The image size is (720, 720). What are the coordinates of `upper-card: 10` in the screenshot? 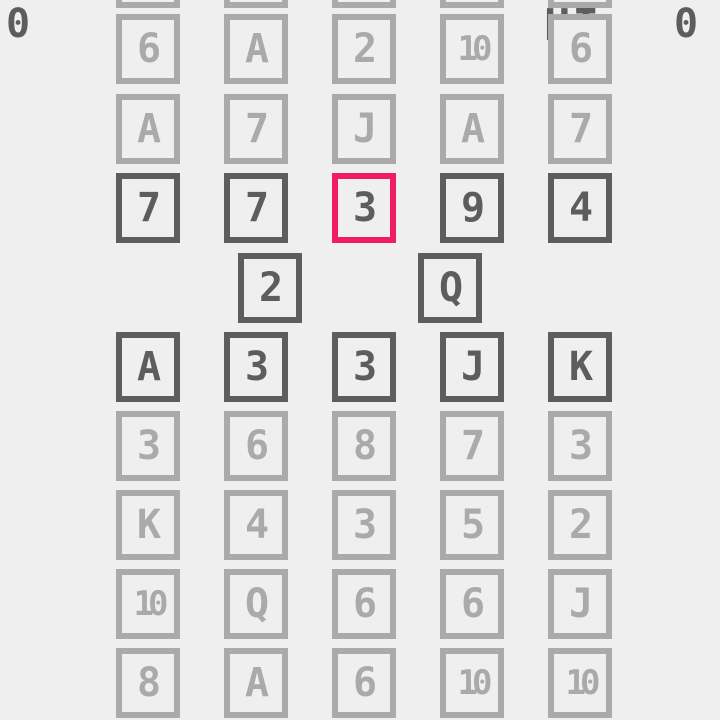 It's located at (472, 49).